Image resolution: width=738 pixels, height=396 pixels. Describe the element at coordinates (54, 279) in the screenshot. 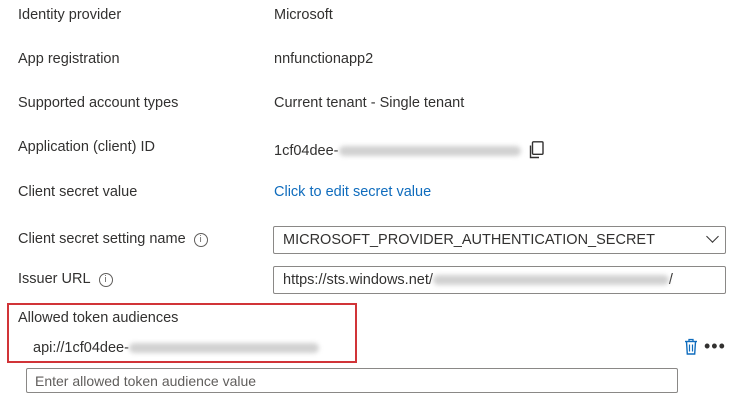

I see `issuer-url-text: Issuer URL` at that location.